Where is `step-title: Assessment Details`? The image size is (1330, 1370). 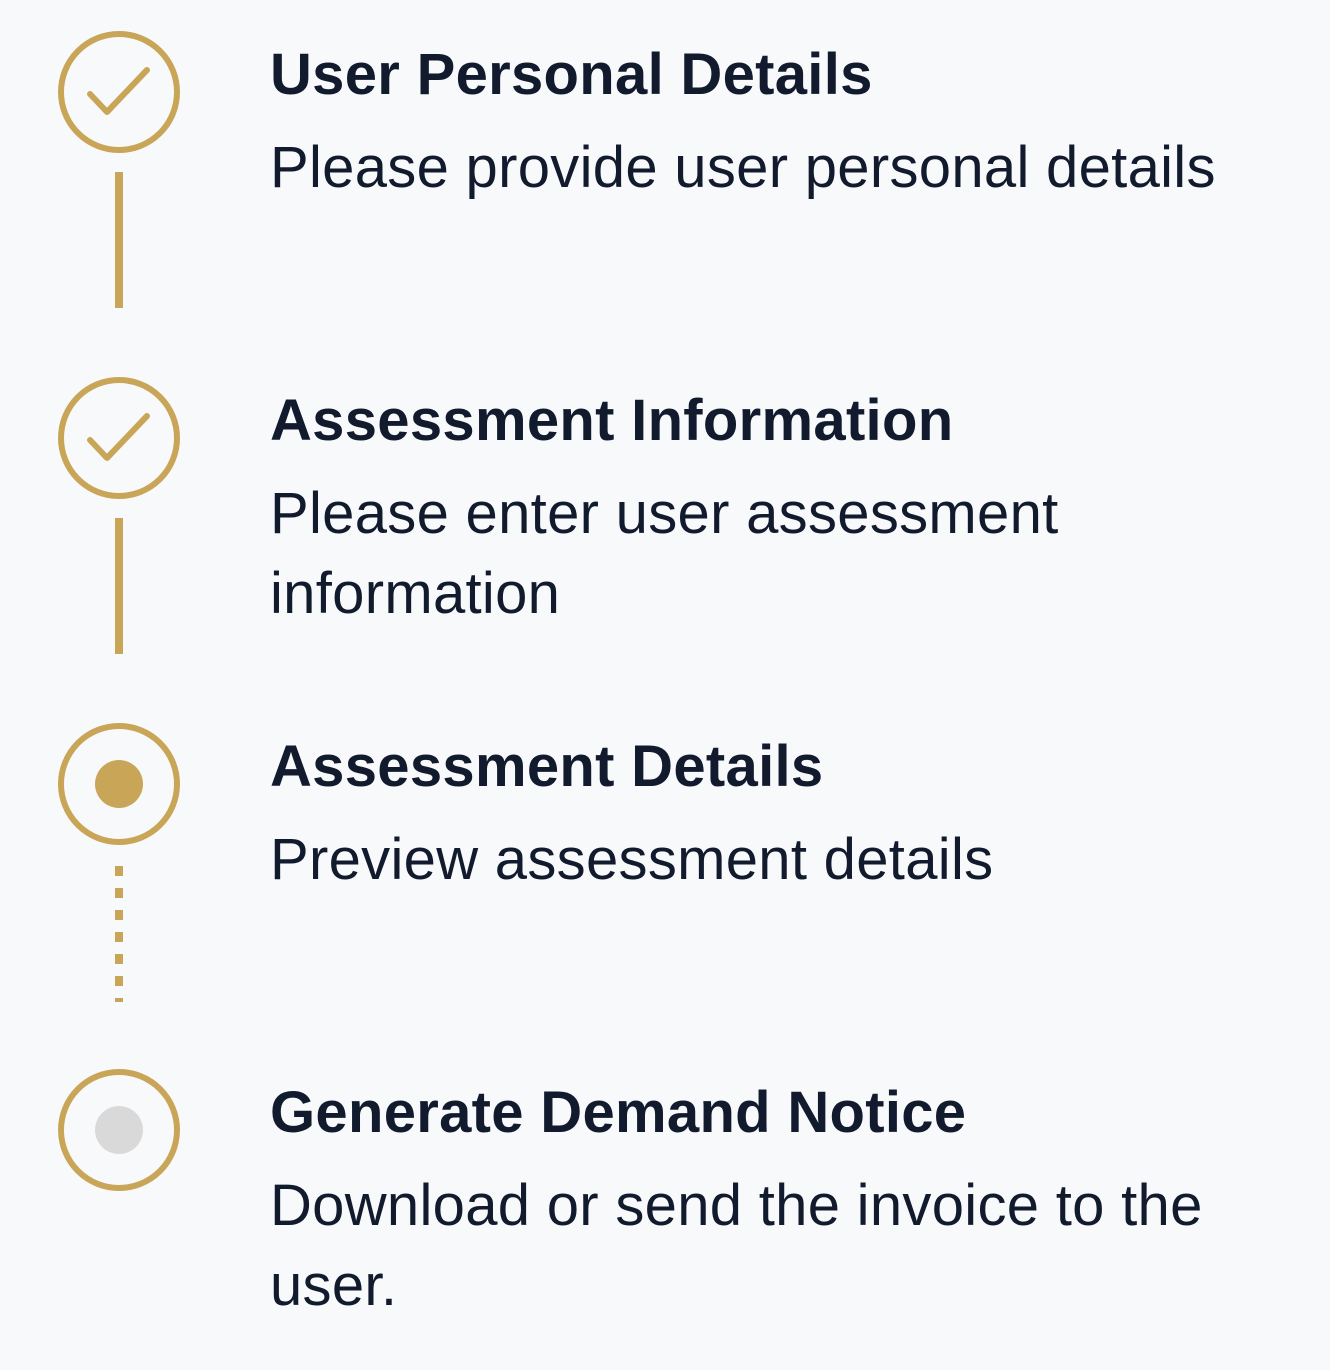 step-title: Assessment Details is located at coordinates (547, 766).